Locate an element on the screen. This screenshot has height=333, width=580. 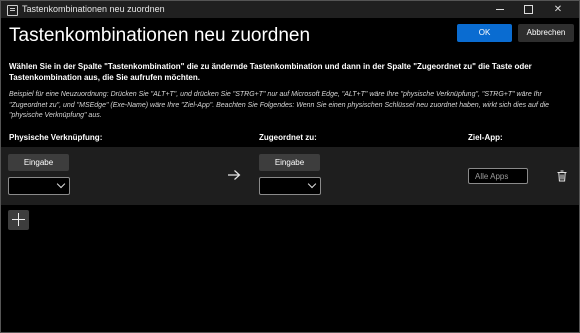
close-button: ✕ is located at coordinates (558, 9).